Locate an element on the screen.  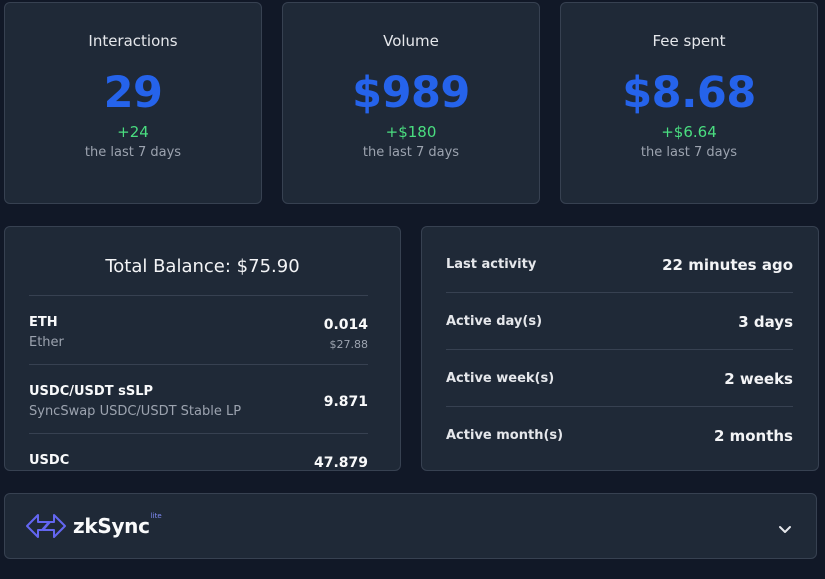
stat-card-volume: Volume $989 +$180 the last 7 days is located at coordinates (411, 103).